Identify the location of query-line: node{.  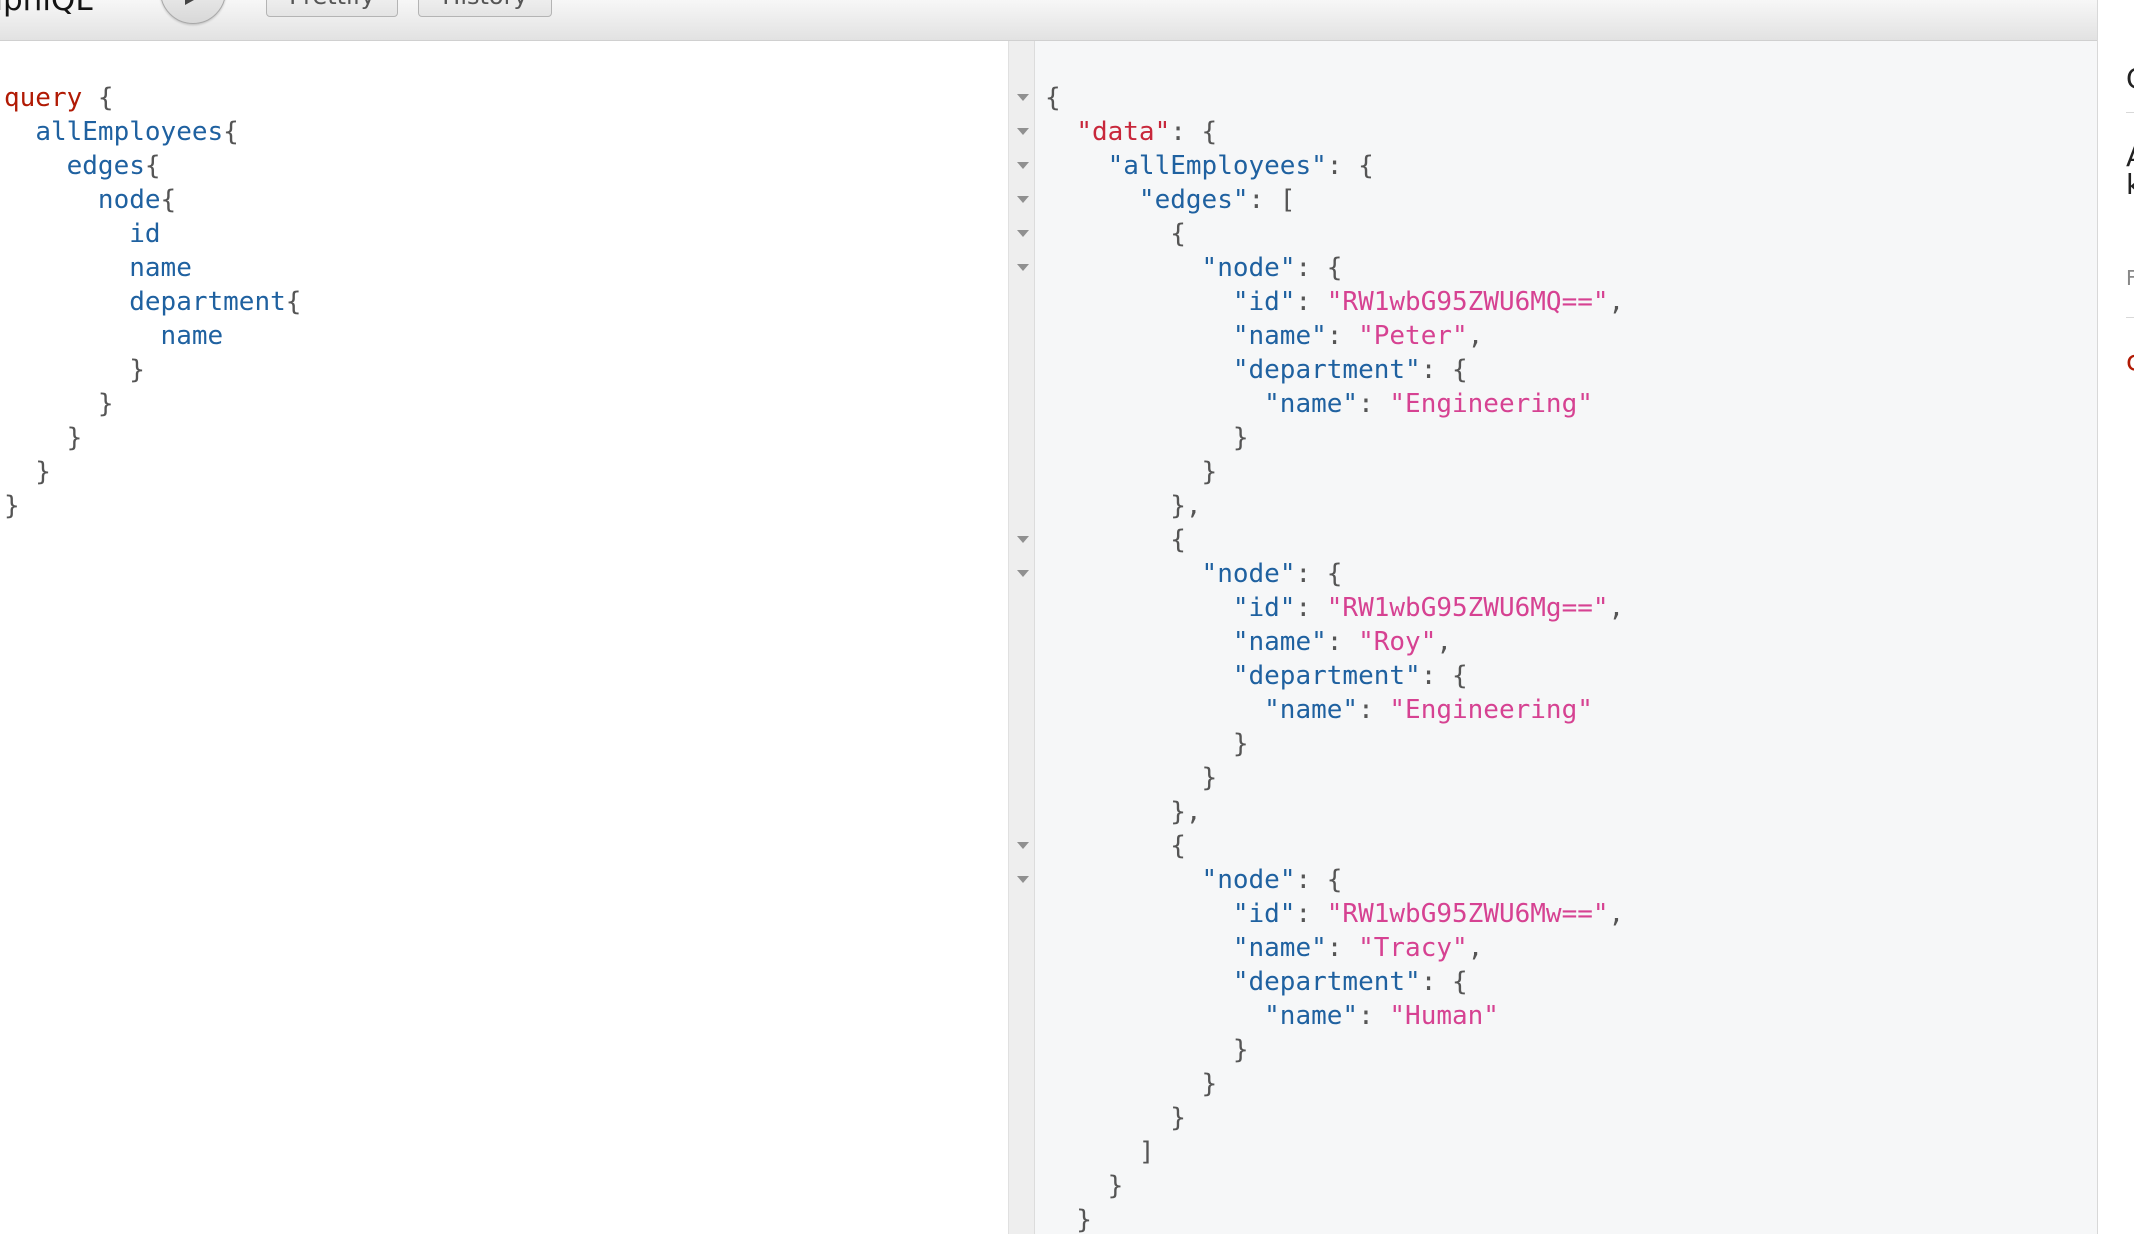
(152, 200).